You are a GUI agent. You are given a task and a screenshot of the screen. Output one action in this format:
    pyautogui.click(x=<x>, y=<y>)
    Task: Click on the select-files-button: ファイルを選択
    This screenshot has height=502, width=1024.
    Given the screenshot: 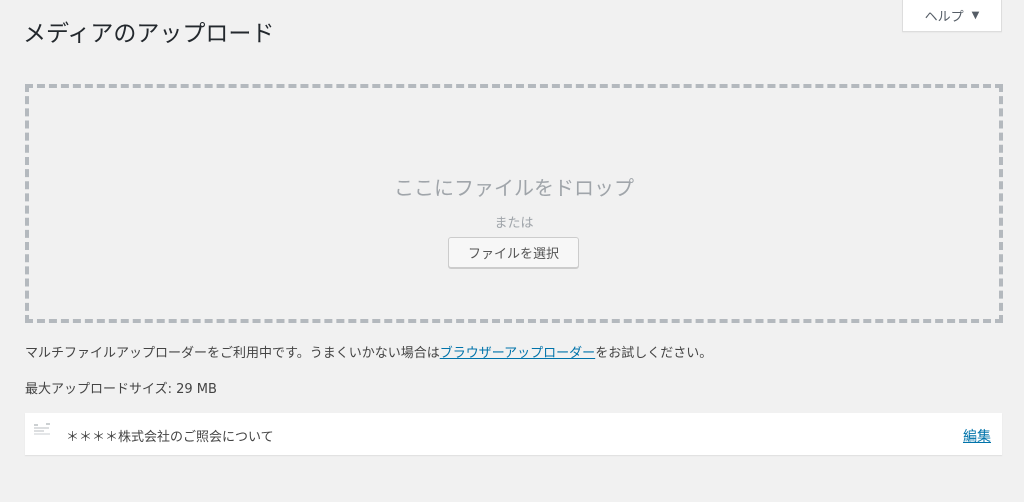 What is the action you would take?
    pyautogui.click(x=513, y=252)
    